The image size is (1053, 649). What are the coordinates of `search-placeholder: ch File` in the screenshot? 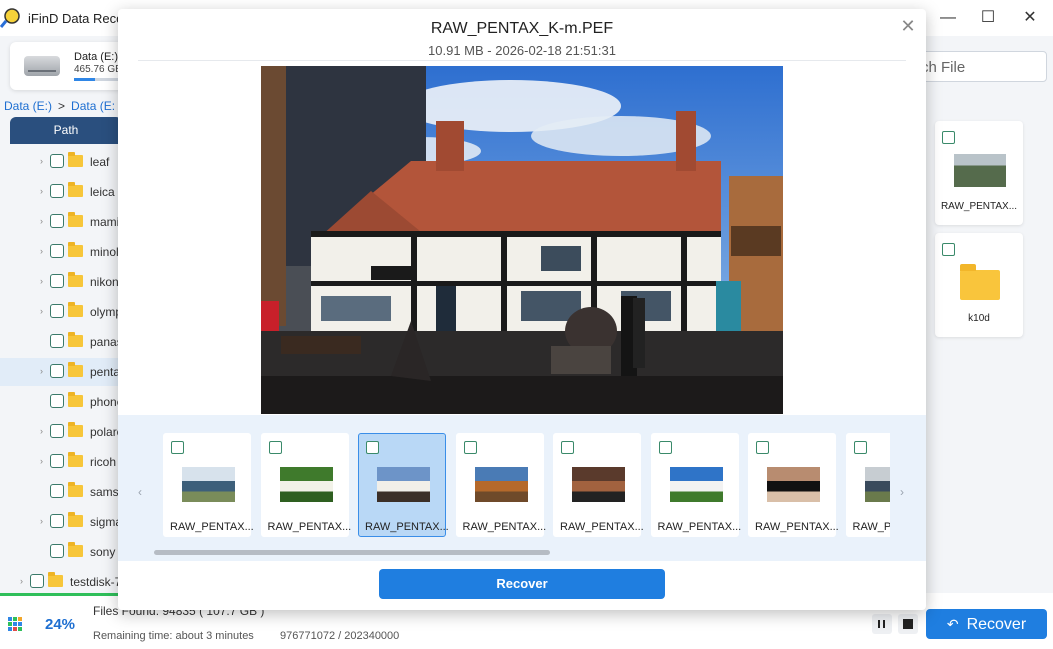 It's located at (943, 67).